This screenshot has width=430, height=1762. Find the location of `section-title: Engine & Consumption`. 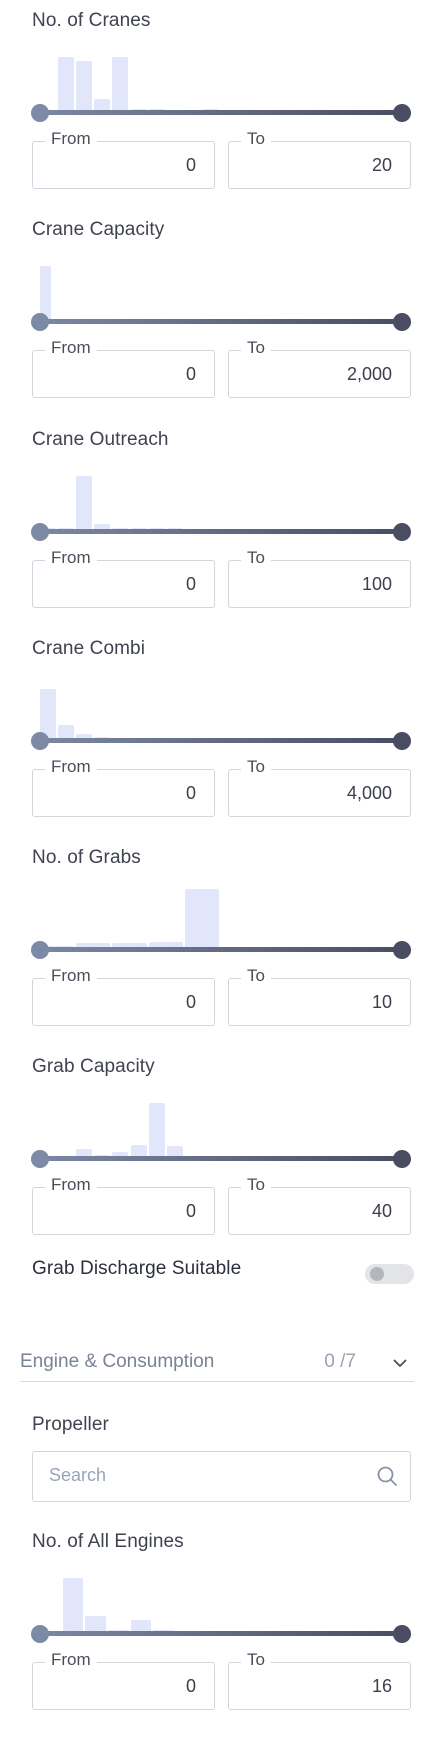

section-title: Engine & Consumption is located at coordinates (117, 1361).